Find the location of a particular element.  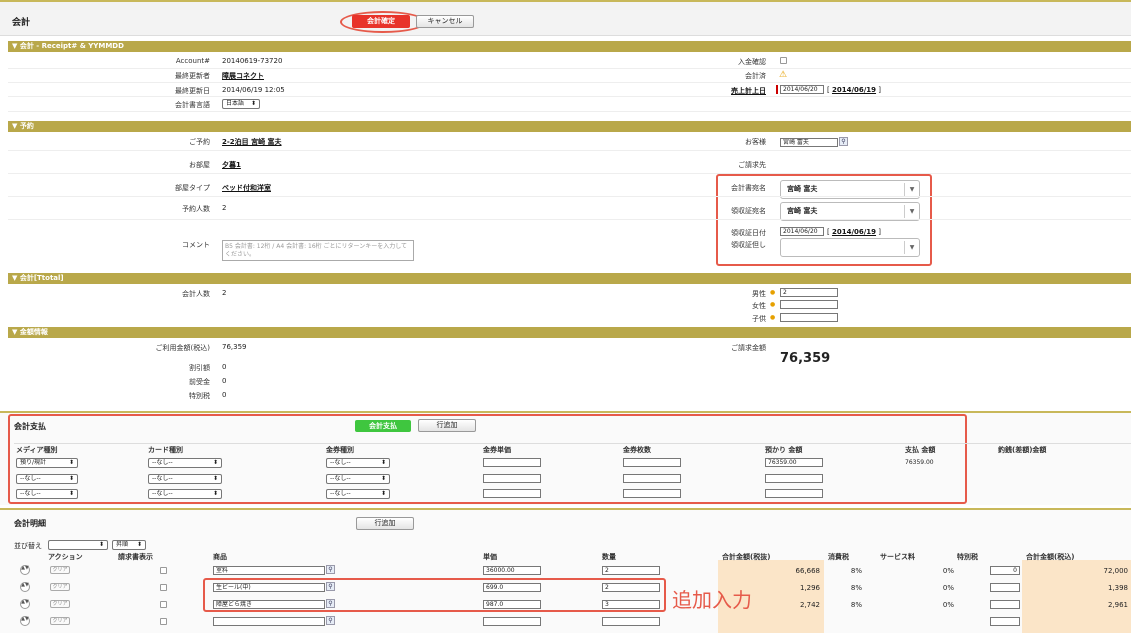

booking-label: ご予約 is located at coordinates (199, 142).